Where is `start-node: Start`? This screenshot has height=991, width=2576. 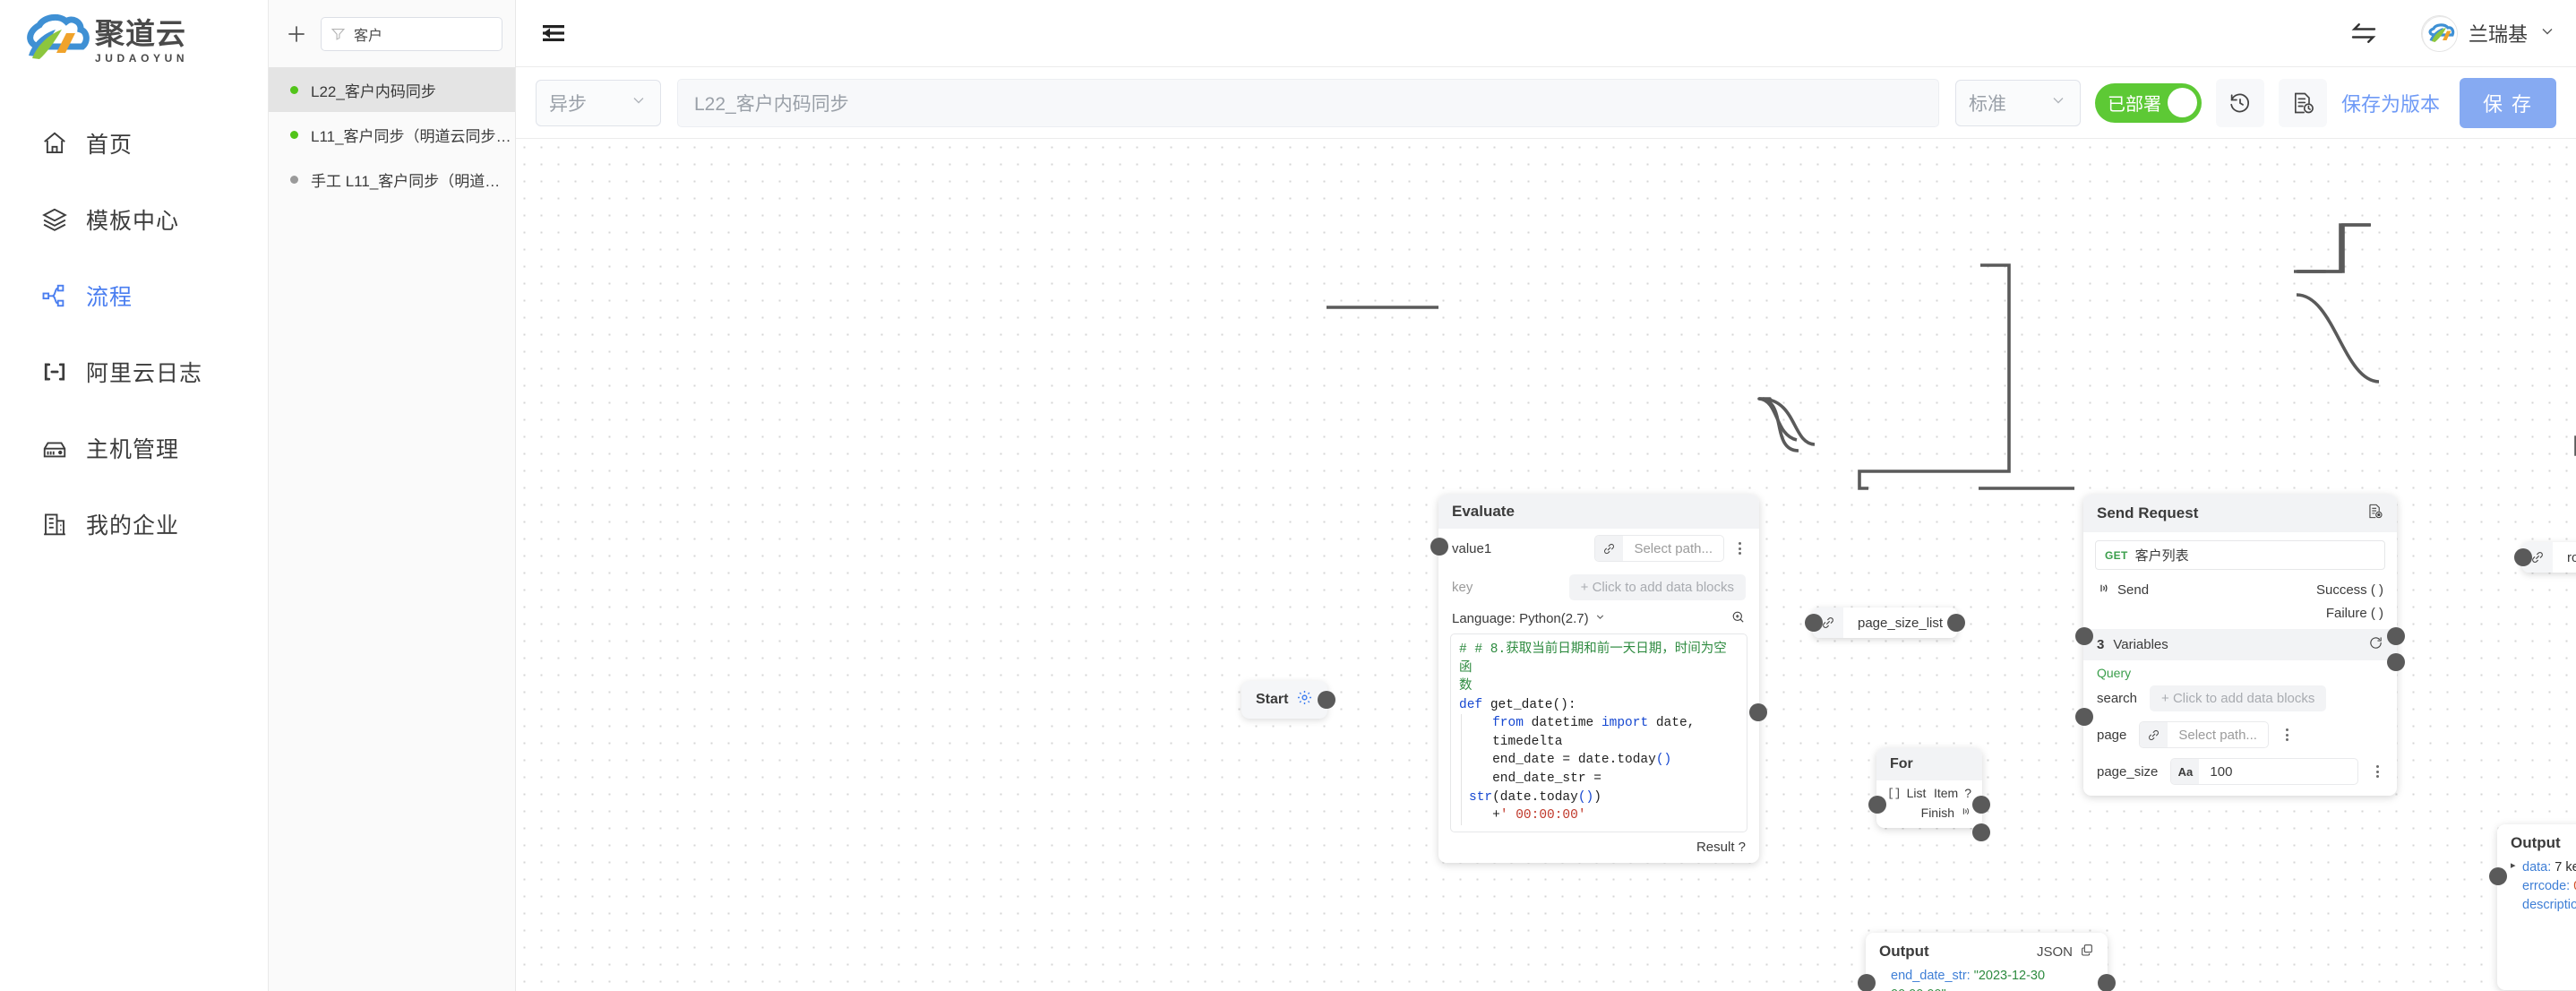 start-node: Start is located at coordinates (1288, 700).